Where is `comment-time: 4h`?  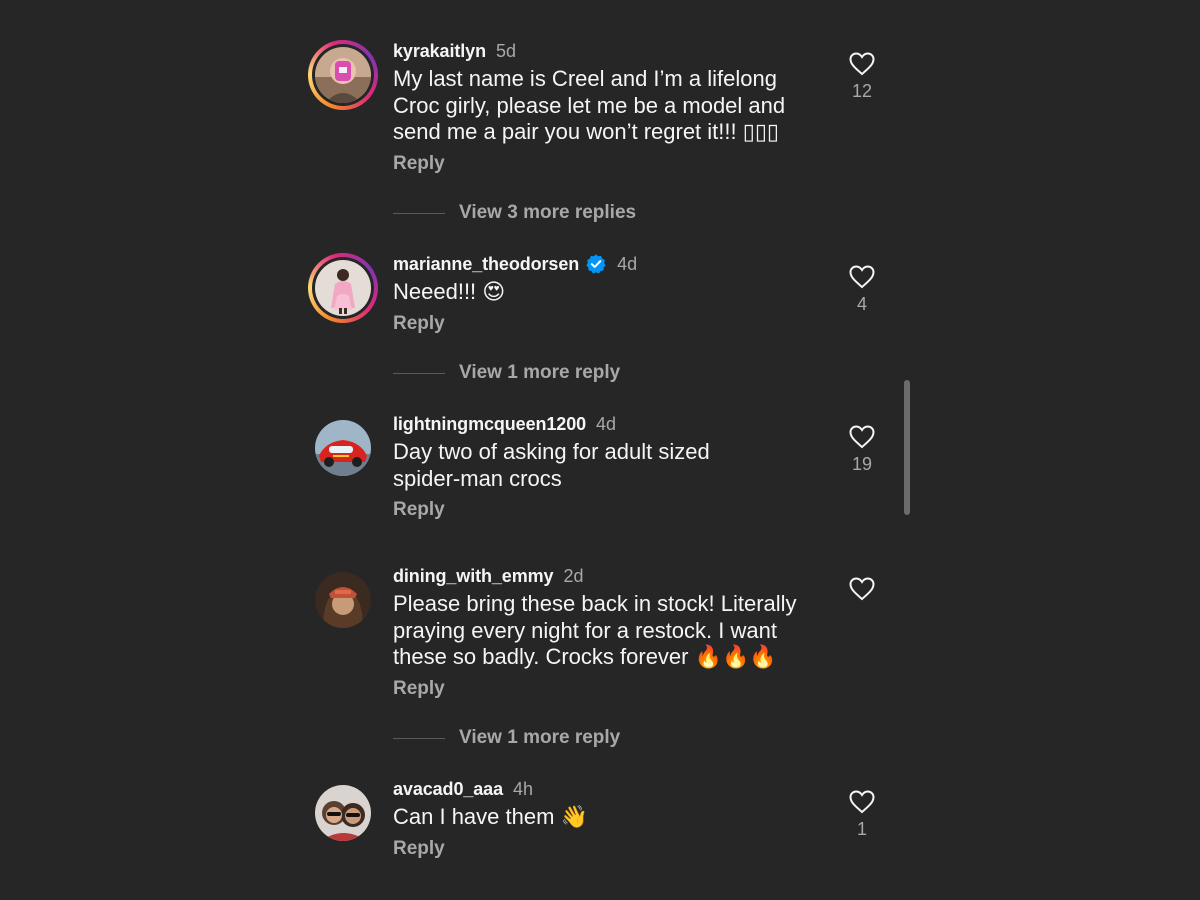
comment-time: 4h is located at coordinates (523, 789).